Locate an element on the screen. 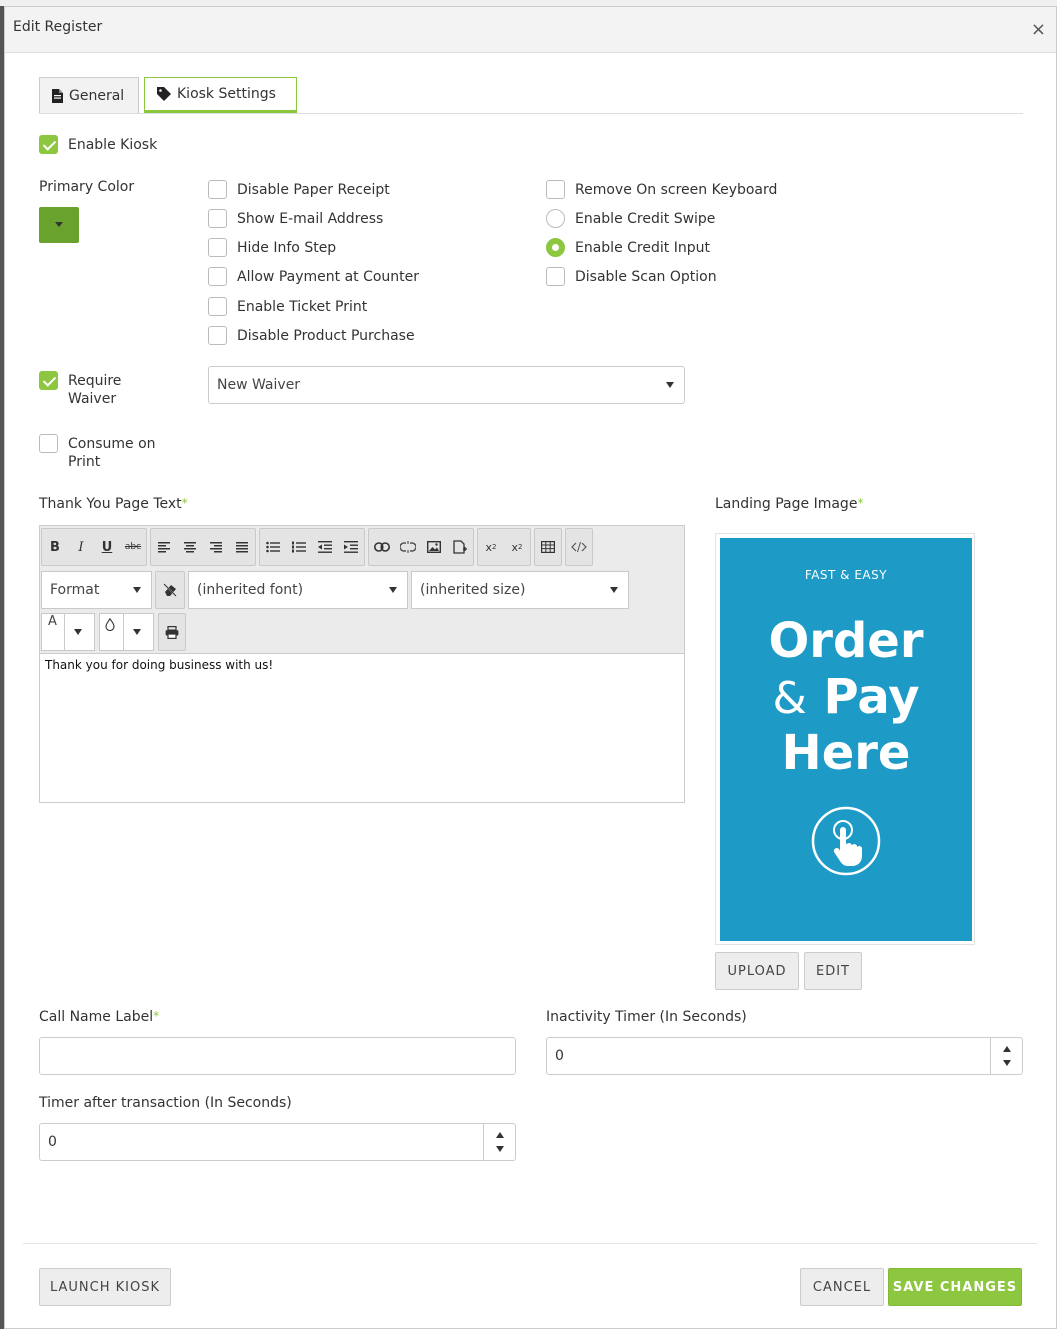 This screenshot has width=1057, height=1329. align-group is located at coordinates (203, 547).